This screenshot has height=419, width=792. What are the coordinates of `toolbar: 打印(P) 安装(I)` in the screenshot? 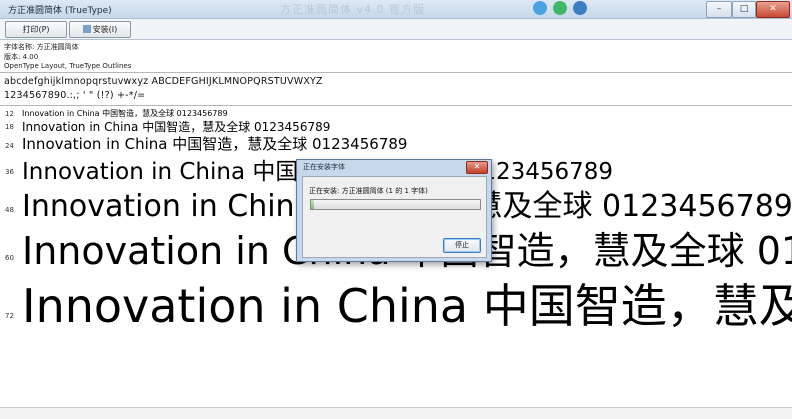 It's located at (396, 29).